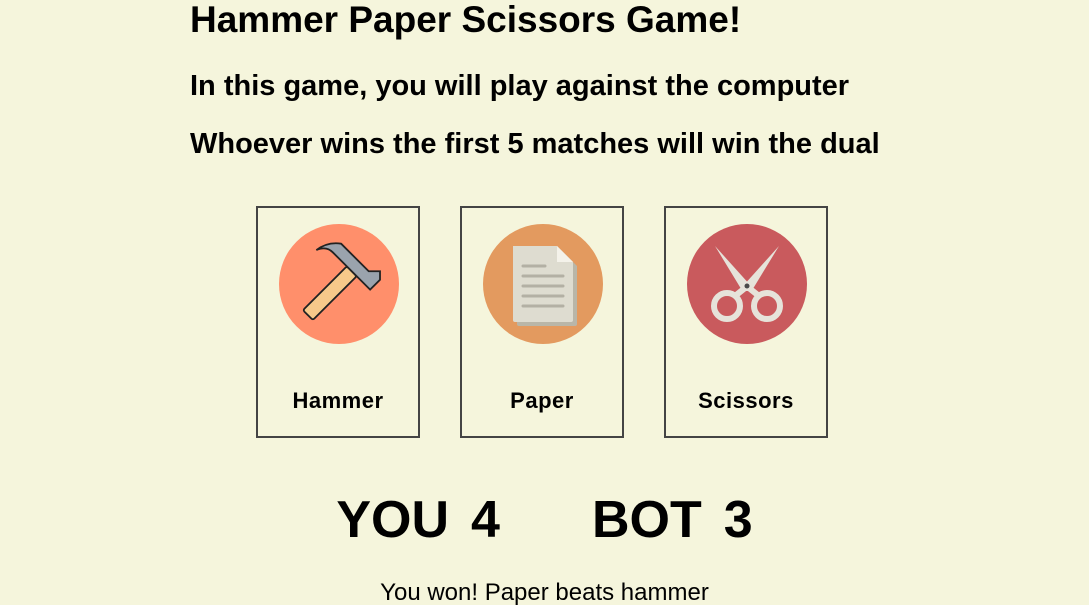 This screenshot has width=1089, height=605. Describe the element at coordinates (646, 520) in the screenshot. I see `bot-label: BOT` at that location.